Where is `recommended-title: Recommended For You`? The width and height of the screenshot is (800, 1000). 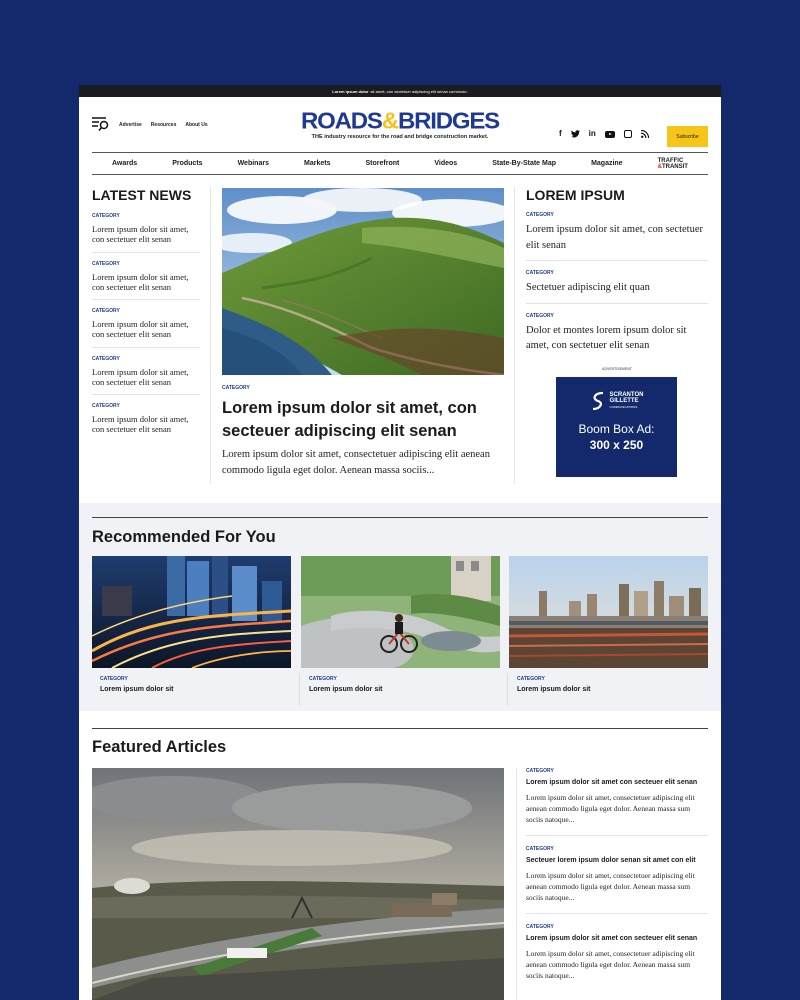
recommended-title: Recommended For You is located at coordinates (184, 537).